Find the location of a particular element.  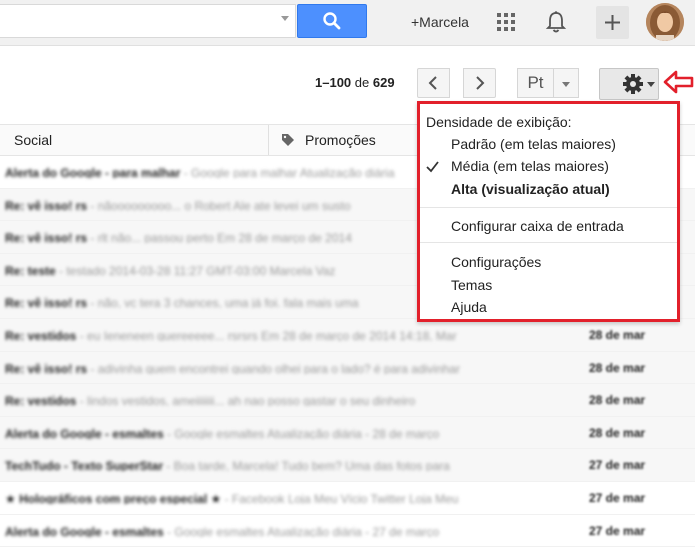

search-options-caret is located at coordinates (285, 18).